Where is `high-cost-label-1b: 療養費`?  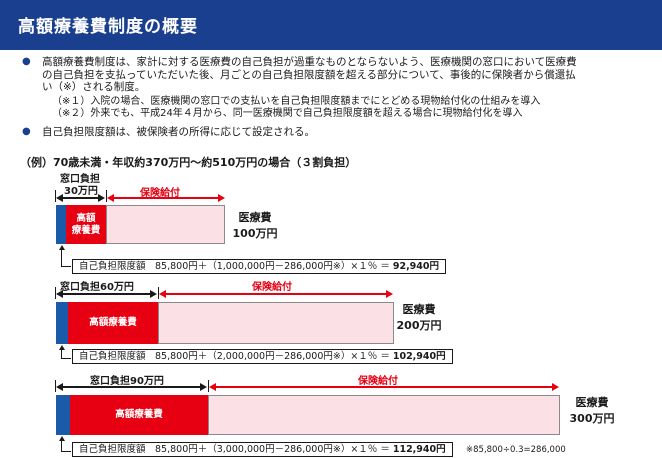 high-cost-label-1b: 療養費 is located at coordinates (86, 230).